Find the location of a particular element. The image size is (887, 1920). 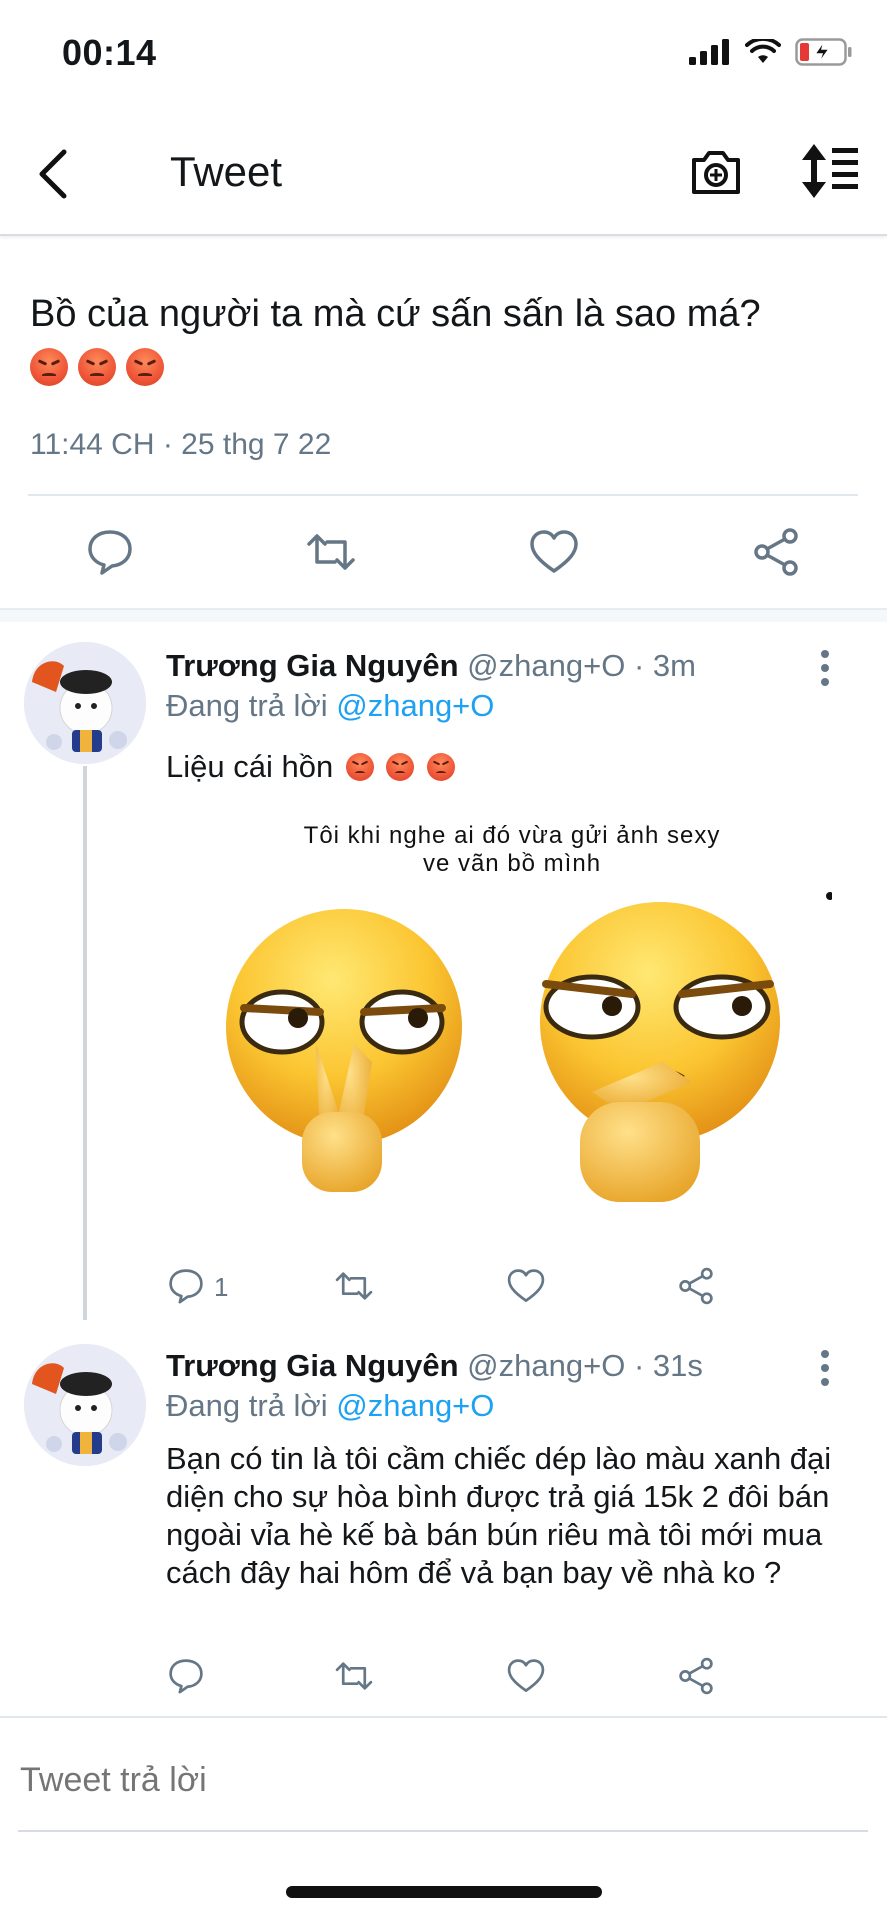

meme-emoji-illustration-icon is located at coordinates (529, 1047).